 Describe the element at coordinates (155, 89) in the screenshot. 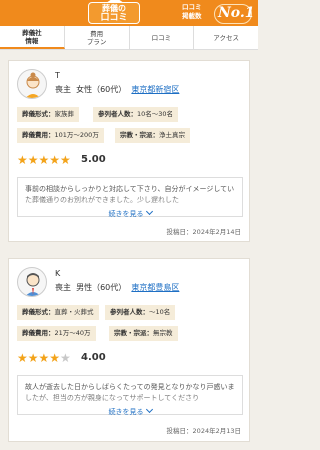

I see `reviewer-location-link: 東京都新宿区` at that location.